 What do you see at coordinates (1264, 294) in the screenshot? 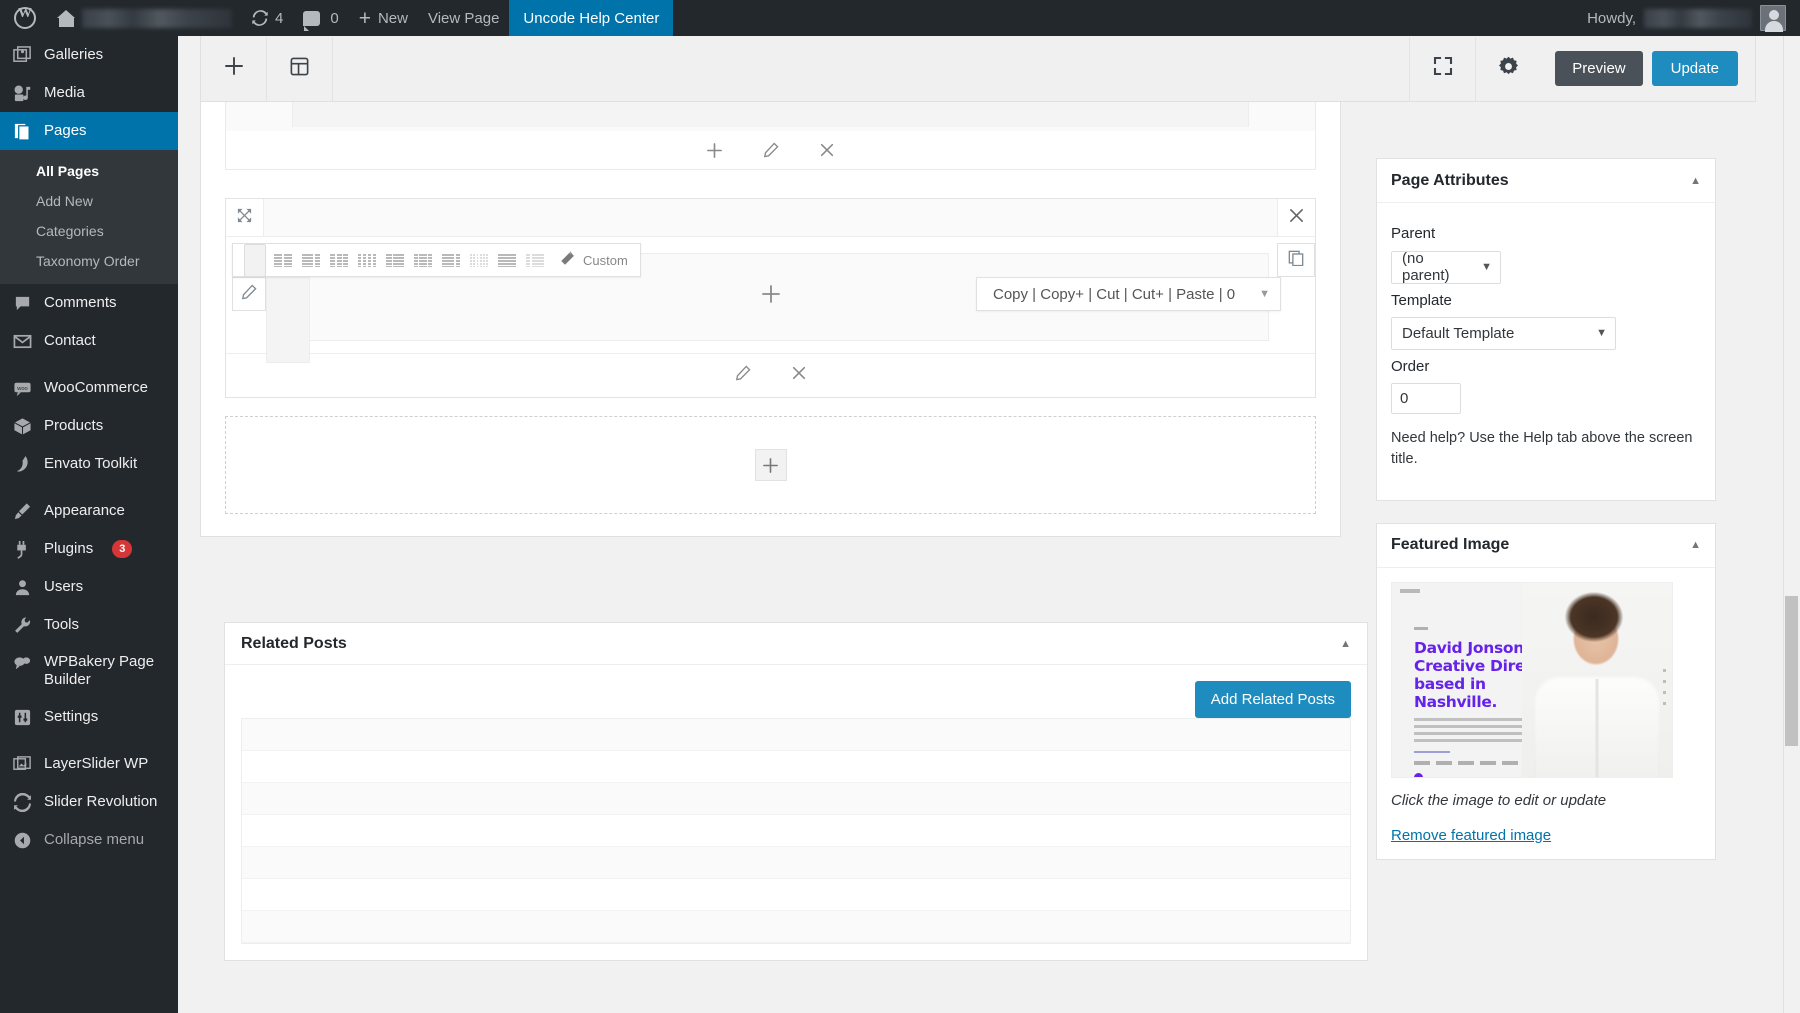
I see `chevron-down-icon: ▼` at bounding box center [1264, 294].